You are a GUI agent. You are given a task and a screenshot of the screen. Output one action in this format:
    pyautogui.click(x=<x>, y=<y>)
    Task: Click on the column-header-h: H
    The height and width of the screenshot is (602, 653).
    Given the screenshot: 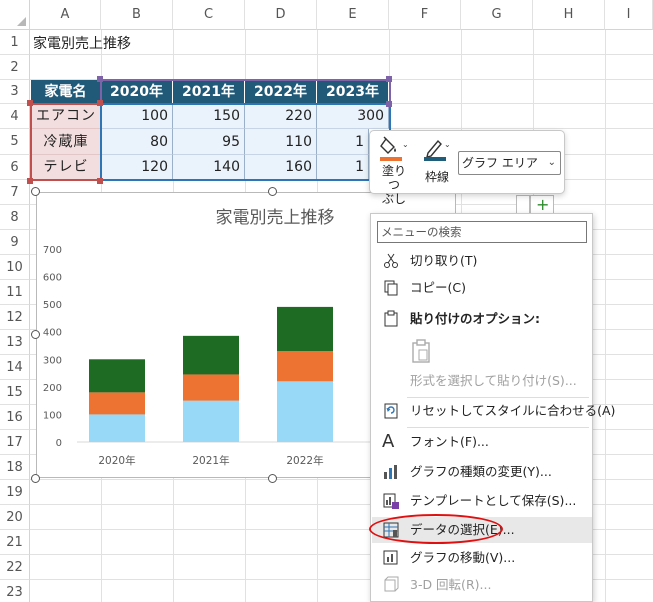 What is the action you would take?
    pyautogui.click(x=569, y=15)
    